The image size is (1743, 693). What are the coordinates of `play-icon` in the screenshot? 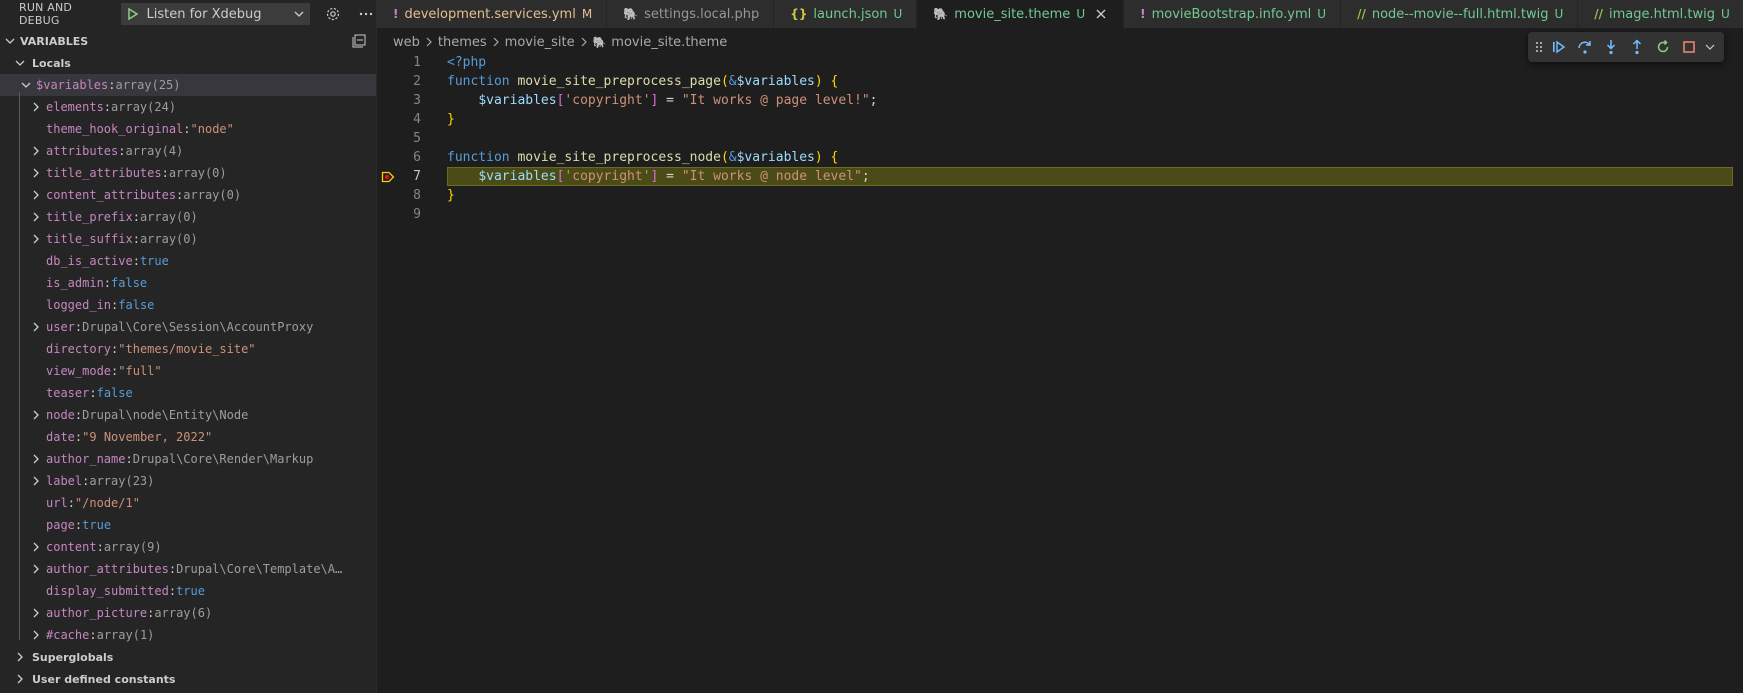 It's located at (133, 14).